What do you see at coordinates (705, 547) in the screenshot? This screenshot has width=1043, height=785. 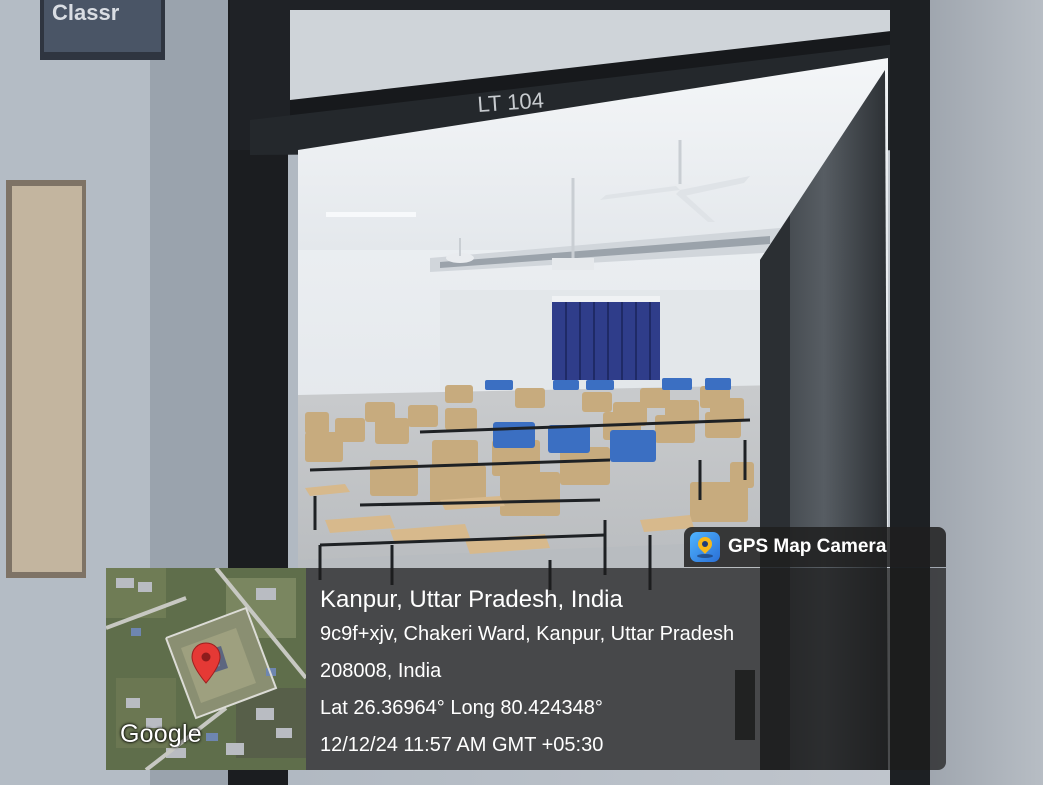 I see `map-pin-icon` at bounding box center [705, 547].